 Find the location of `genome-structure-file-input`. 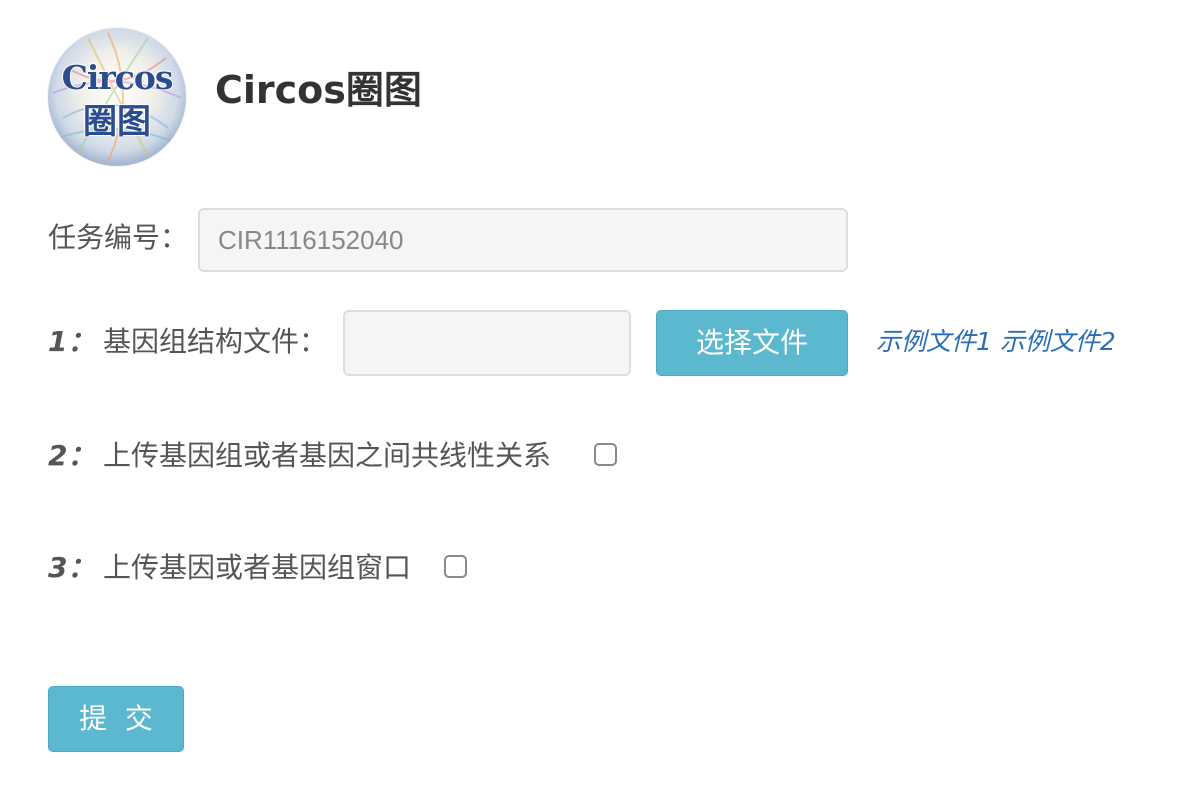

genome-structure-file-input is located at coordinates (487, 343).